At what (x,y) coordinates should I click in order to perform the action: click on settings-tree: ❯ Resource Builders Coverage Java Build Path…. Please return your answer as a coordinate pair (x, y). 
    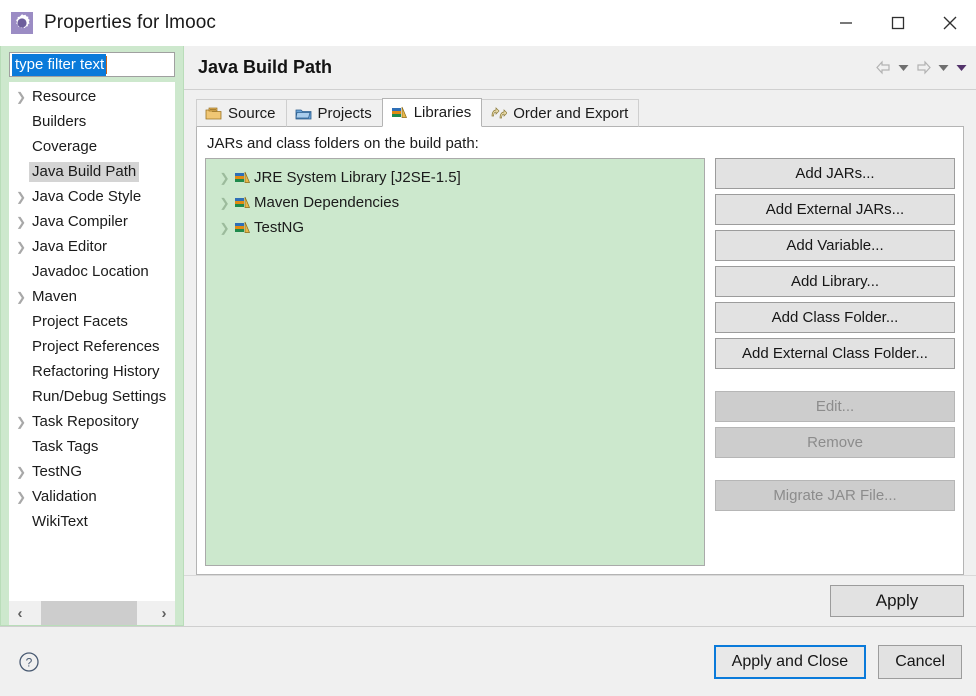
    Looking at the image, I should click on (92, 341).